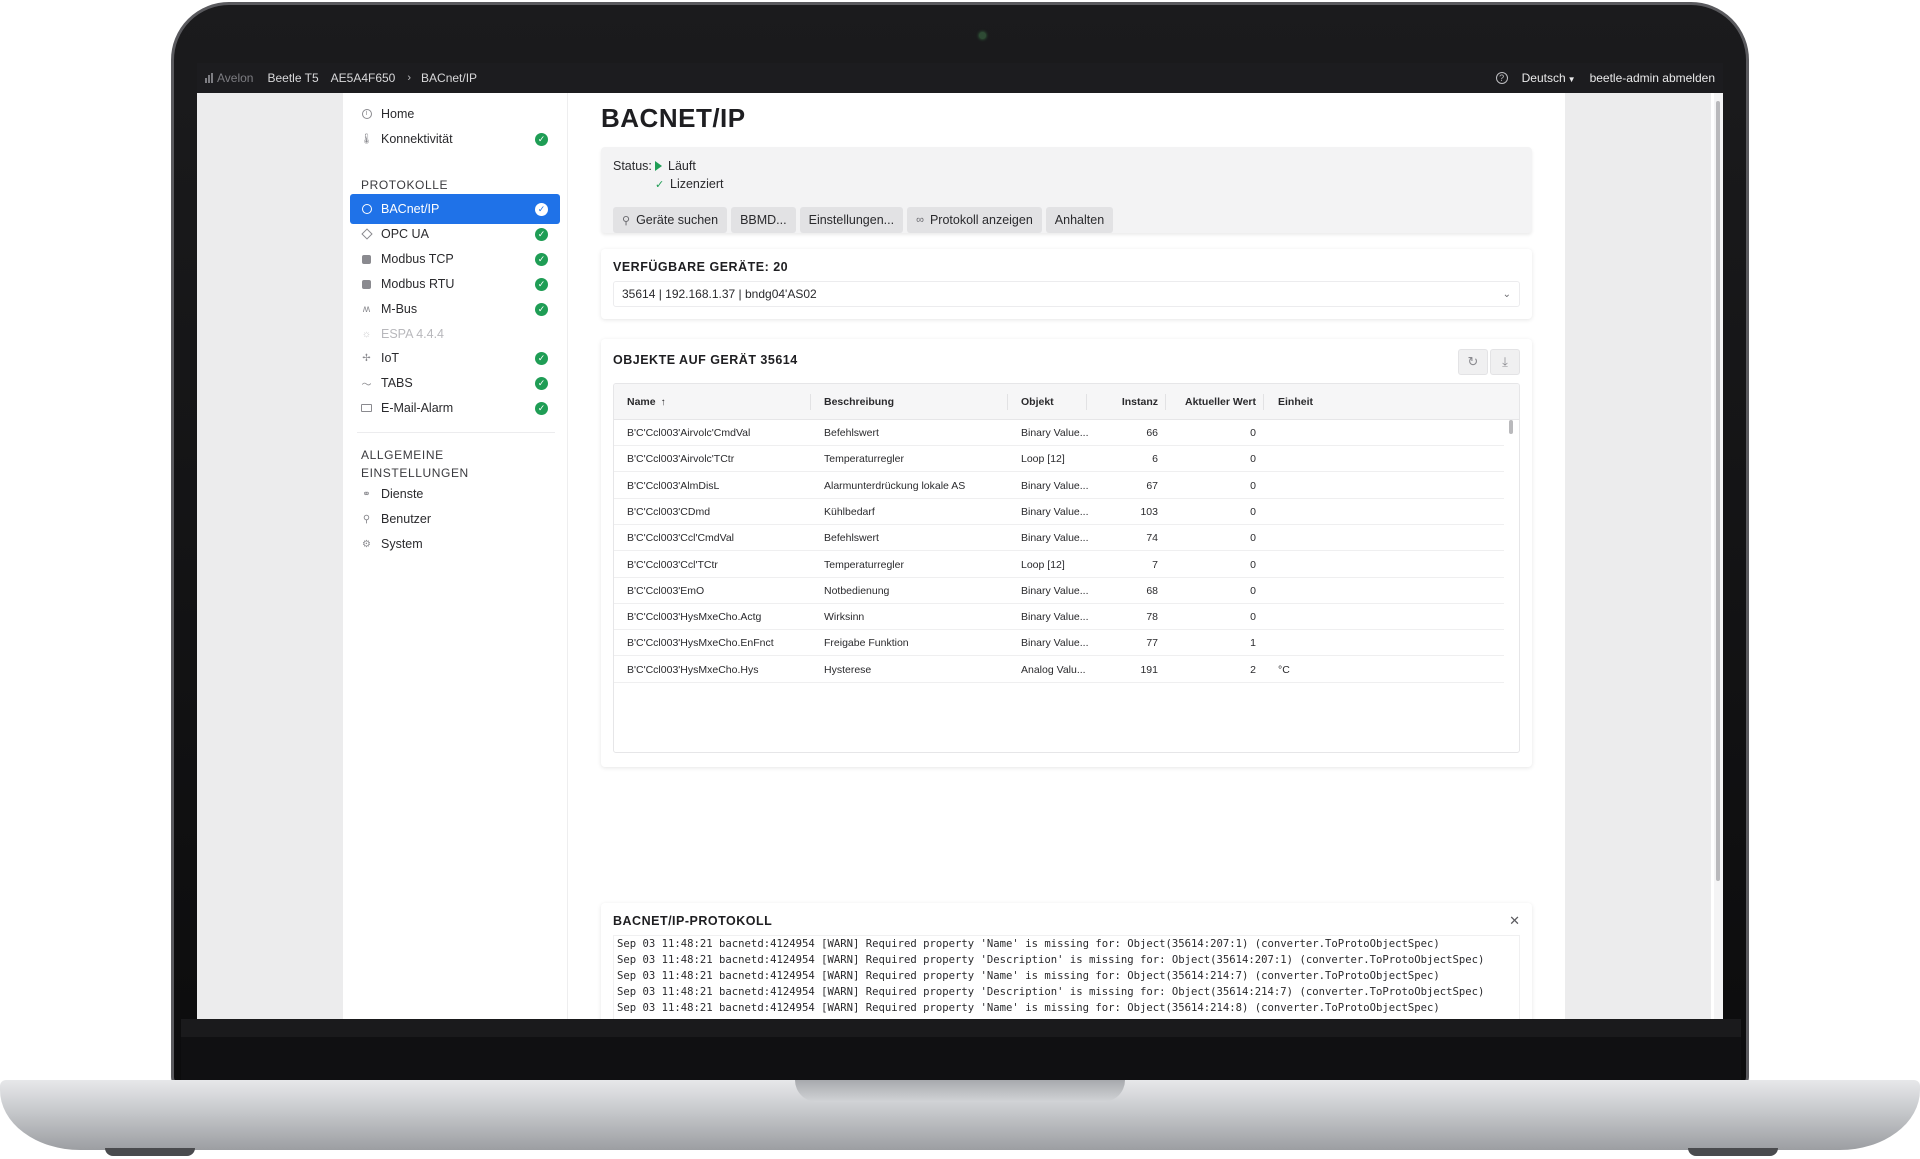 This screenshot has width=1920, height=1159. Describe the element at coordinates (849, 511) in the screenshot. I see `cell-description: Kühlbedarf` at that location.